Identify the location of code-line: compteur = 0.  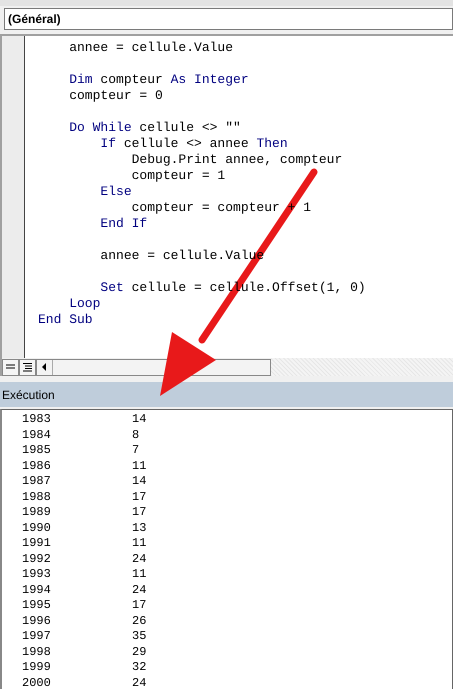
(116, 96).